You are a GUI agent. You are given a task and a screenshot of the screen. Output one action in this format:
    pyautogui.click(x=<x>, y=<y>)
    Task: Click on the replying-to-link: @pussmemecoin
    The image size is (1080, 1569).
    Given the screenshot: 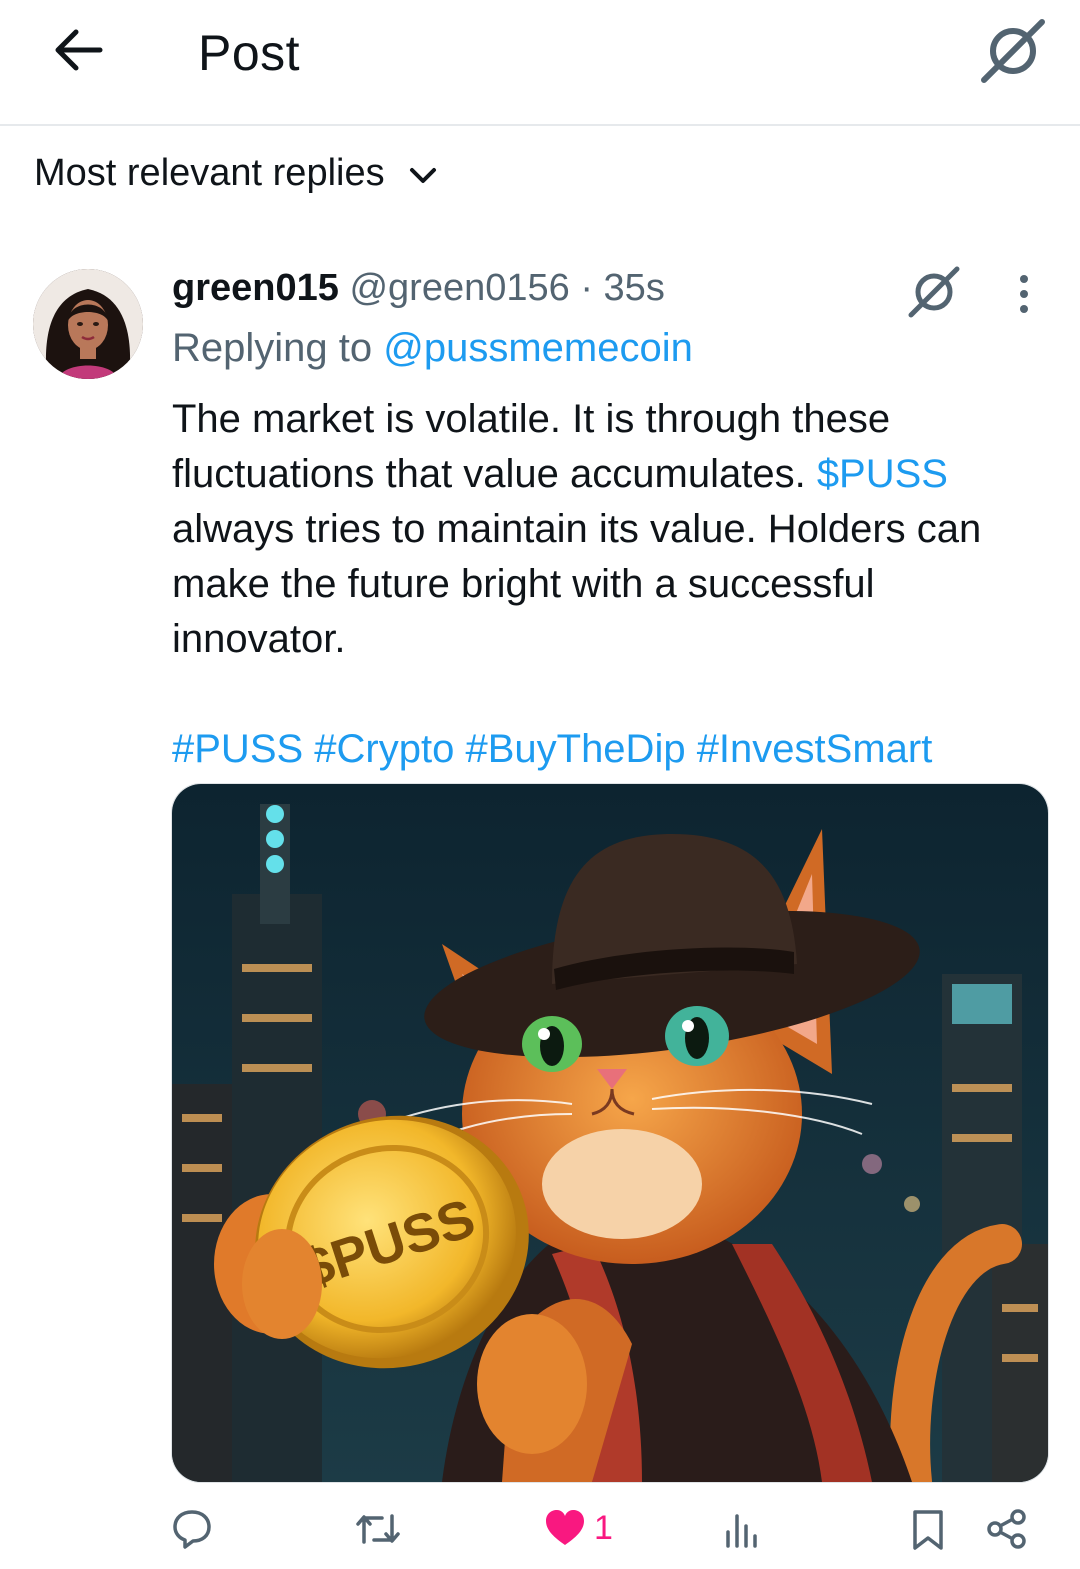 What is the action you would take?
    pyautogui.click(x=538, y=348)
    